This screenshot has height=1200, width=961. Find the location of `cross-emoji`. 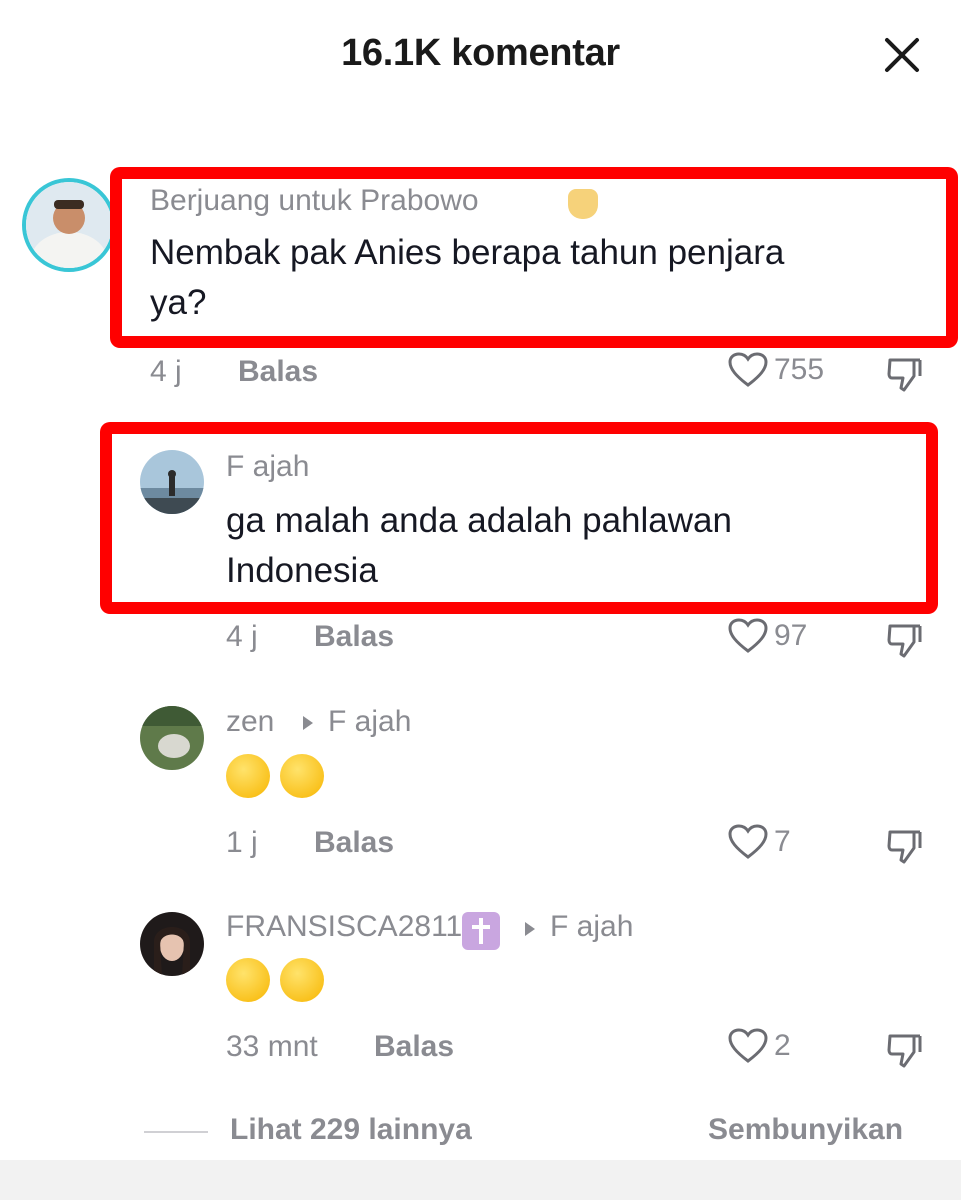

cross-emoji is located at coordinates (481, 931).